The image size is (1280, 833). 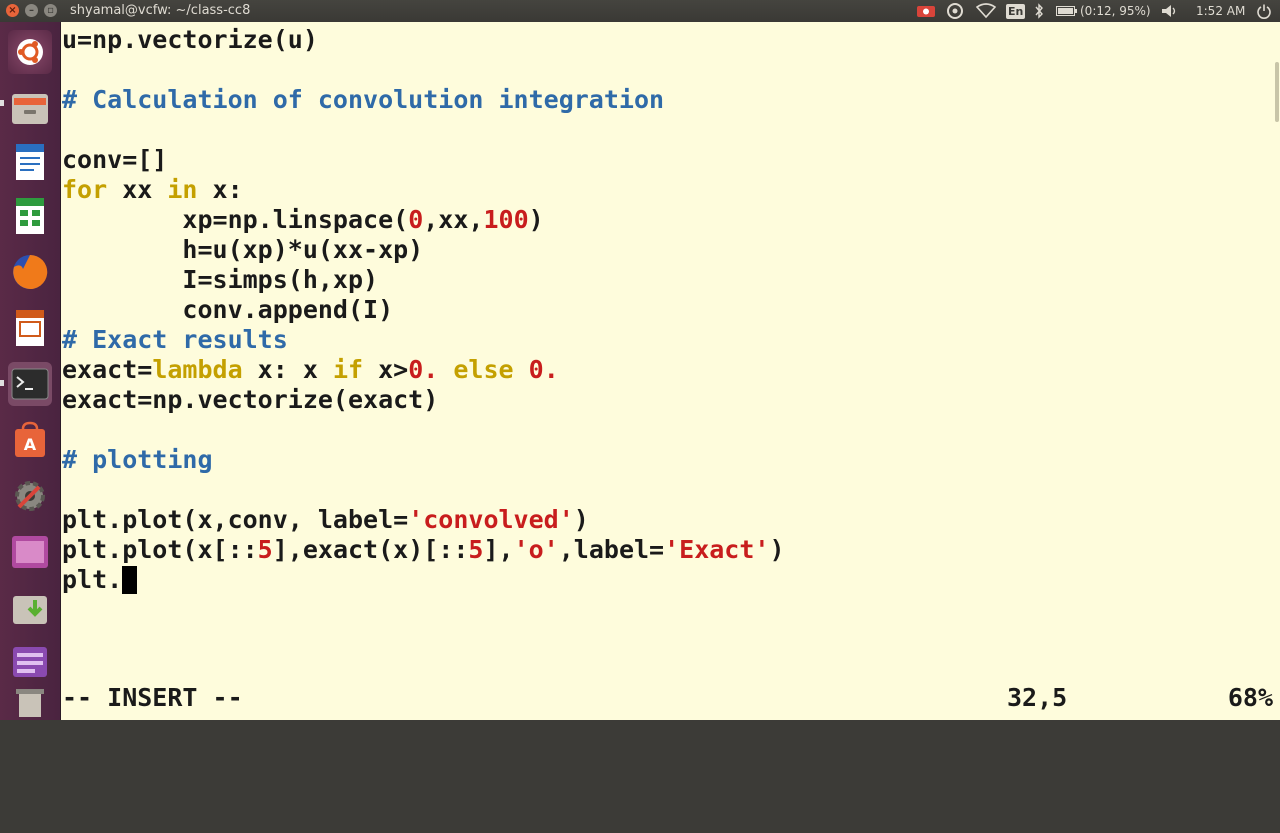 What do you see at coordinates (30, 328) in the screenshot?
I see `impress-icon` at bounding box center [30, 328].